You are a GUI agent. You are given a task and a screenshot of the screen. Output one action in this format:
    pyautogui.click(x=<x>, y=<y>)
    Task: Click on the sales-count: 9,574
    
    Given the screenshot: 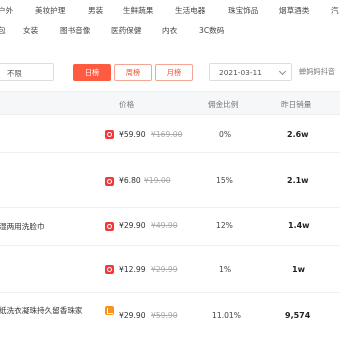 What is the action you would take?
    pyautogui.click(x=298, y=315)
    